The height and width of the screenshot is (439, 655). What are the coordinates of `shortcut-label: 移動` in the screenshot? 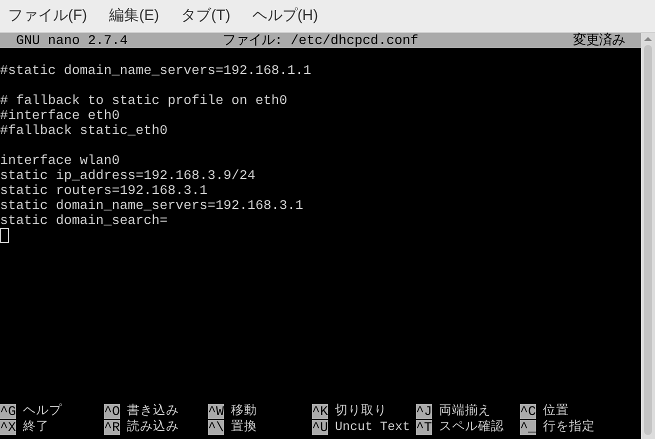 It's located at (243, 411).